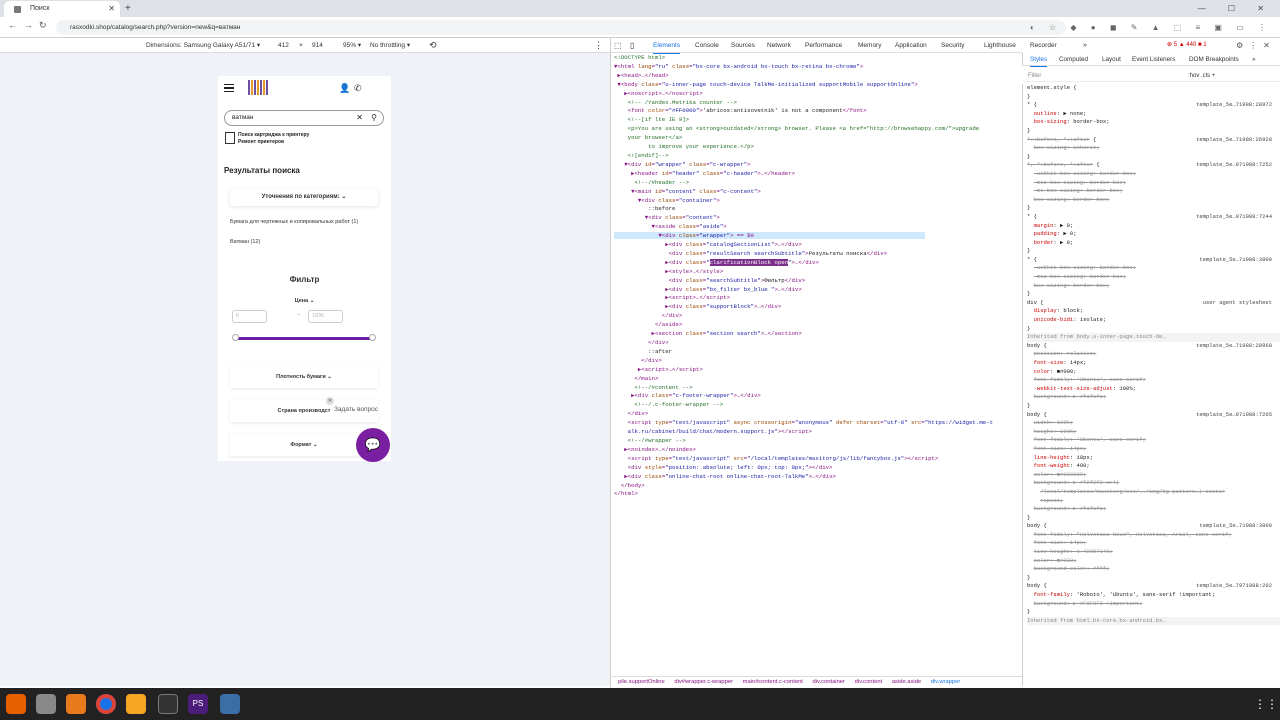 The height and width of the screenshot is (720, 1280). I want to click on suggestion-cartridge: Поиск картриджа к принтеру, so click(273, 135).